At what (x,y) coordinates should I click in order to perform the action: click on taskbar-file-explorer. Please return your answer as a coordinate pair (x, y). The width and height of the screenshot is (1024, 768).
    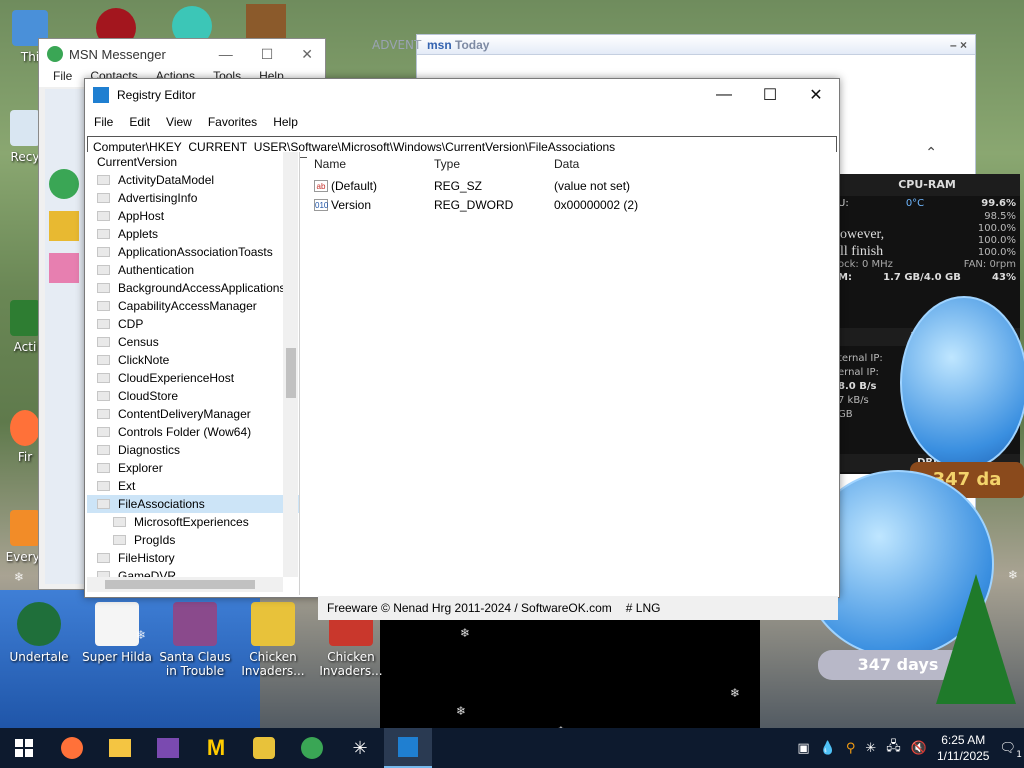
    Looking at the image, I should click on (120, 748).